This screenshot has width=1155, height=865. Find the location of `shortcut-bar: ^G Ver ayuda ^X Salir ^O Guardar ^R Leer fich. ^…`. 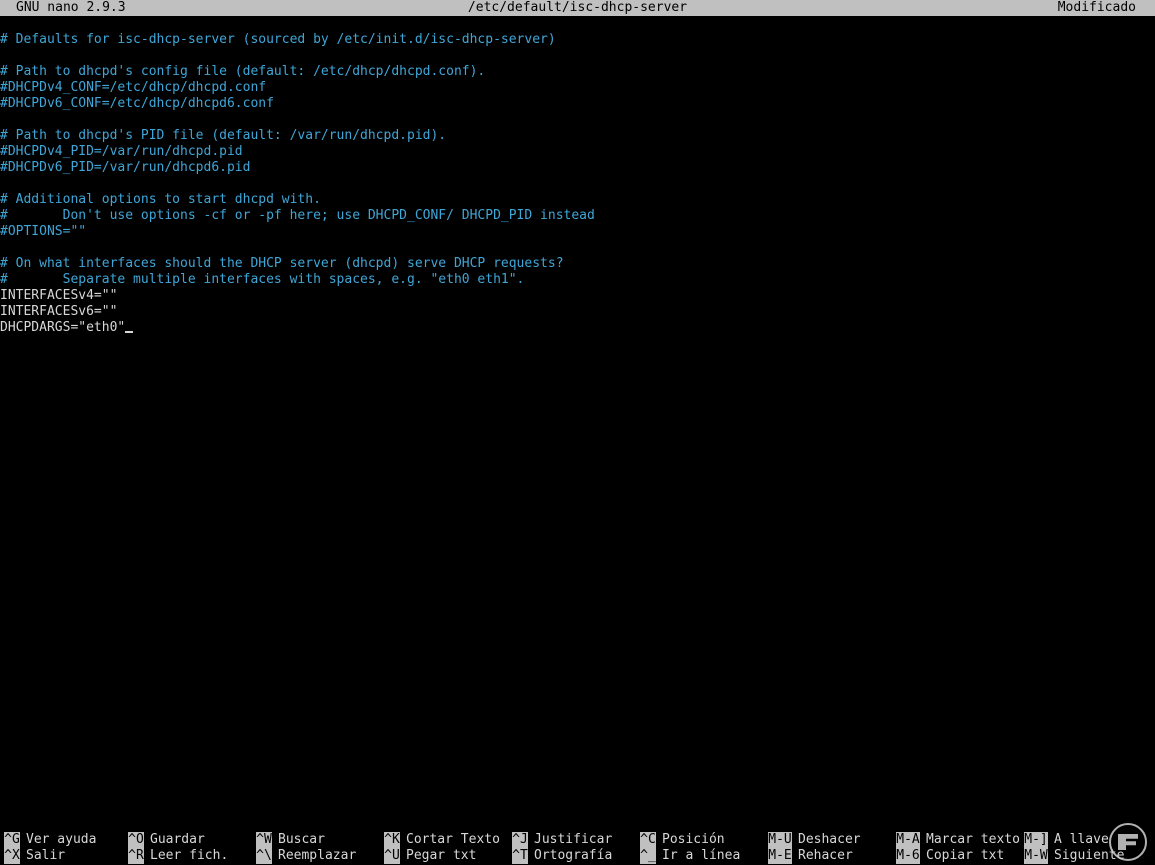

shortcut-bar: ^G Ver ayuda ^X Salir ^O Guardar ^R Leer fich. ^… is located at coordinates (577, 848).